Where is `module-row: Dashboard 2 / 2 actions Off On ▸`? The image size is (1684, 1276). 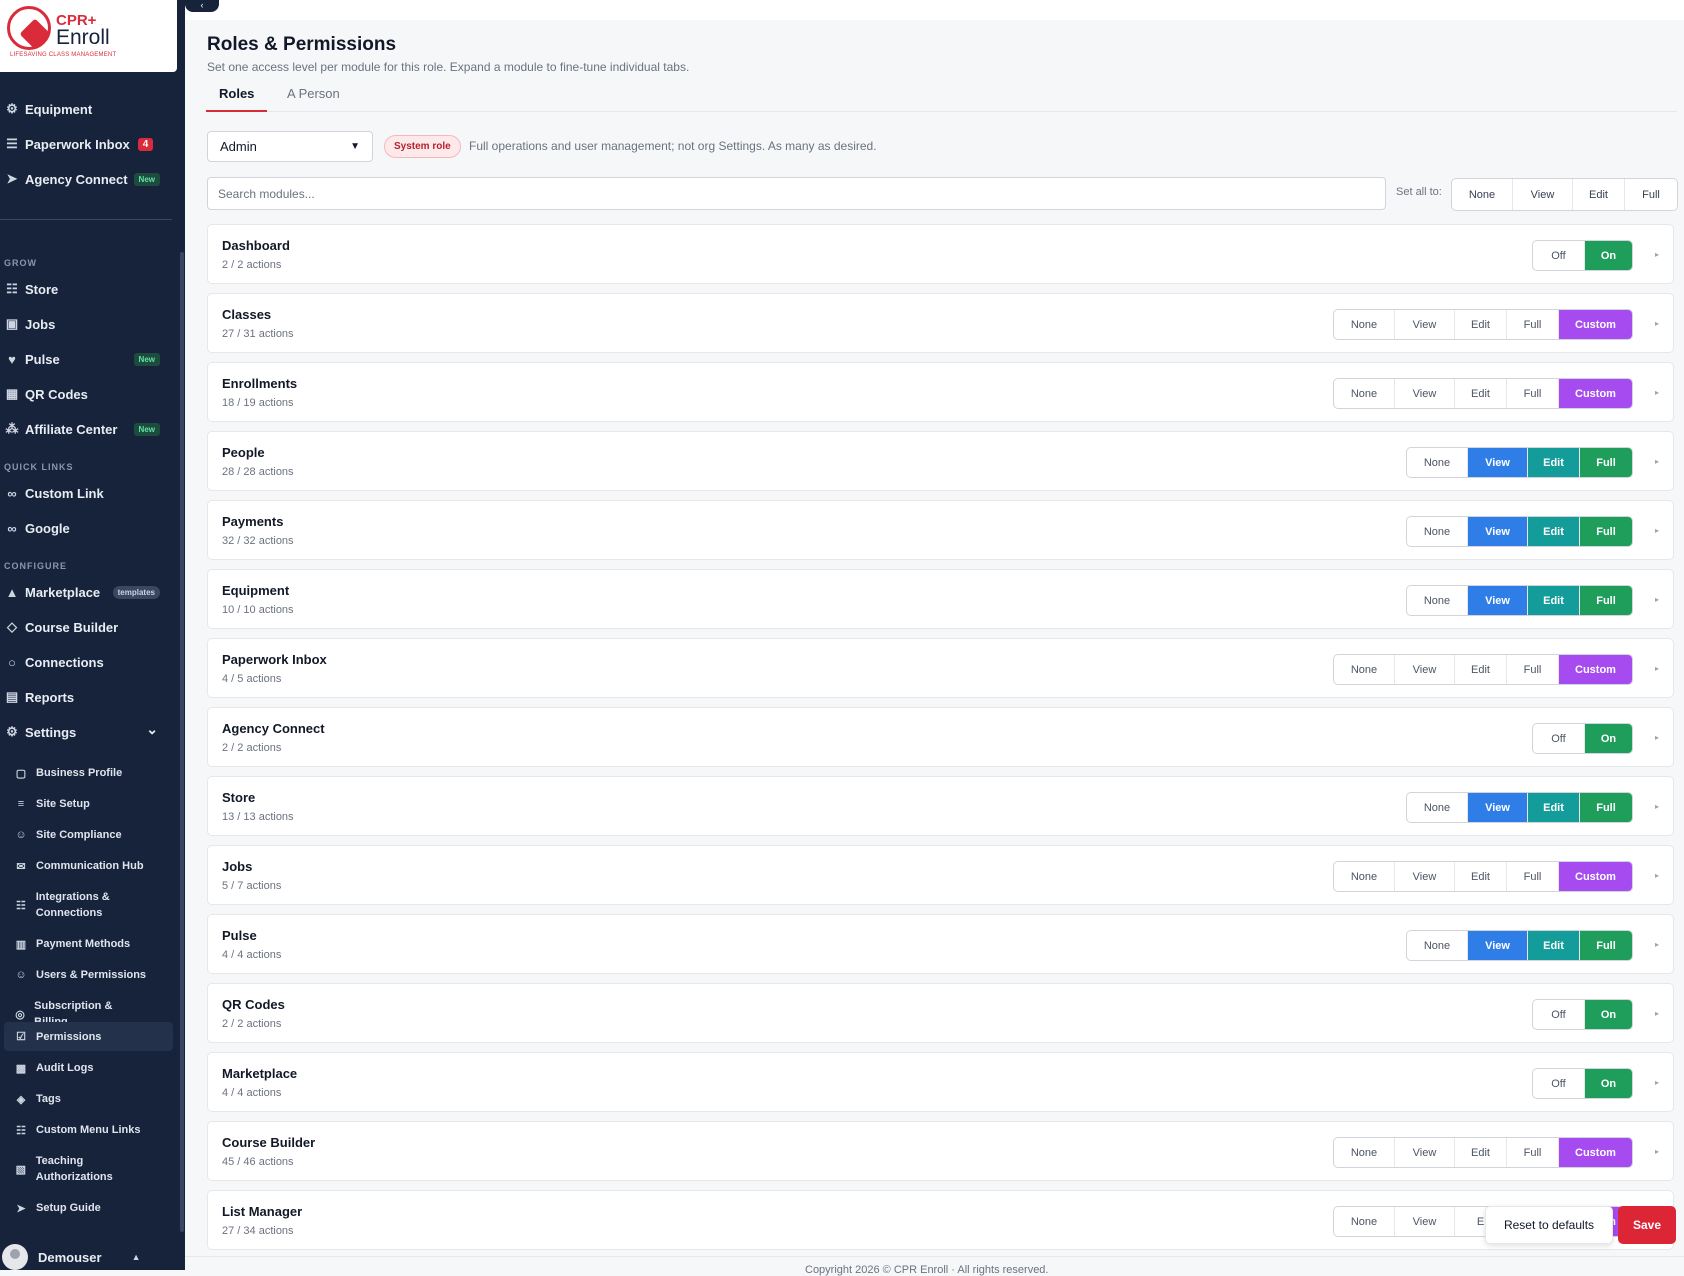 module-row: Dashboard 2 / 2 actions Off On ▸ is located at coordinates (940, 254).